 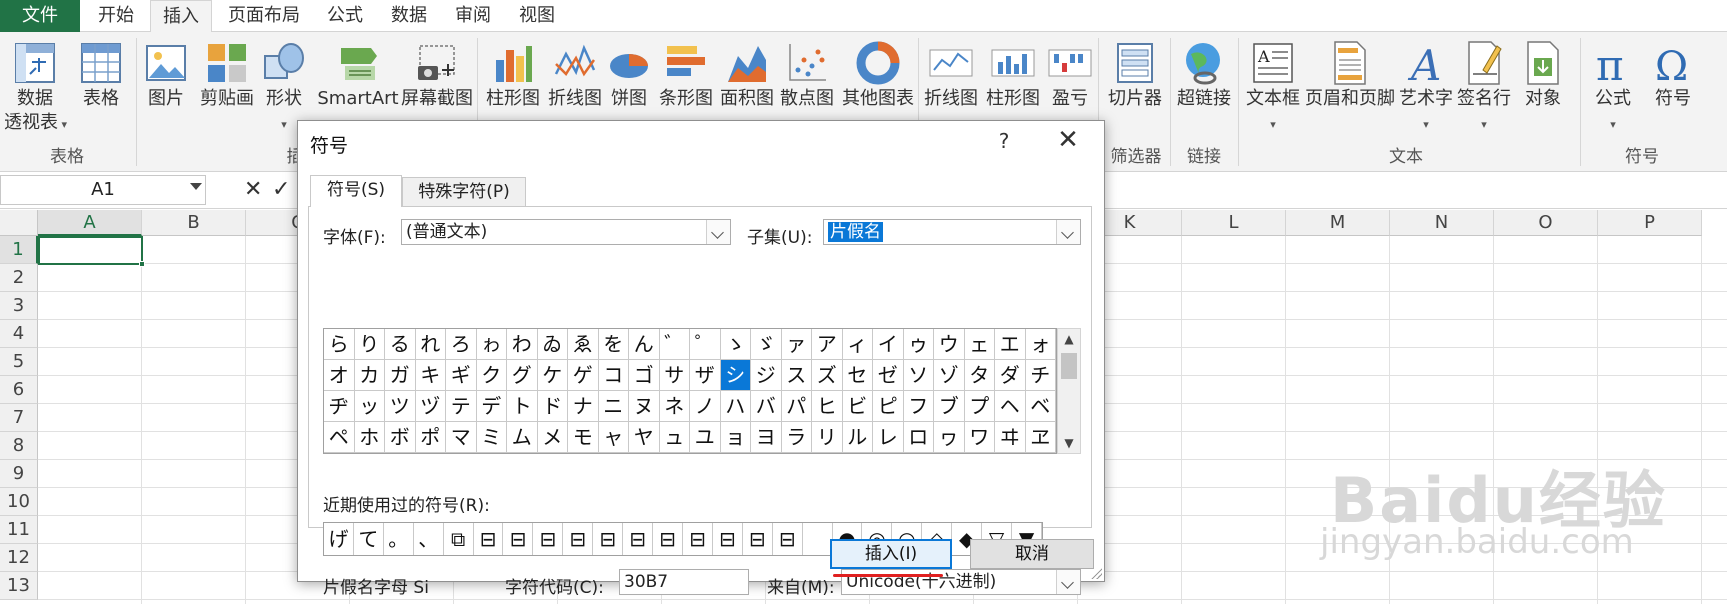 What do you see at coordinates (1040, 437) in the screenshot?
I see `symbol-cell: ヱ` at bounding box center [1040, 437].